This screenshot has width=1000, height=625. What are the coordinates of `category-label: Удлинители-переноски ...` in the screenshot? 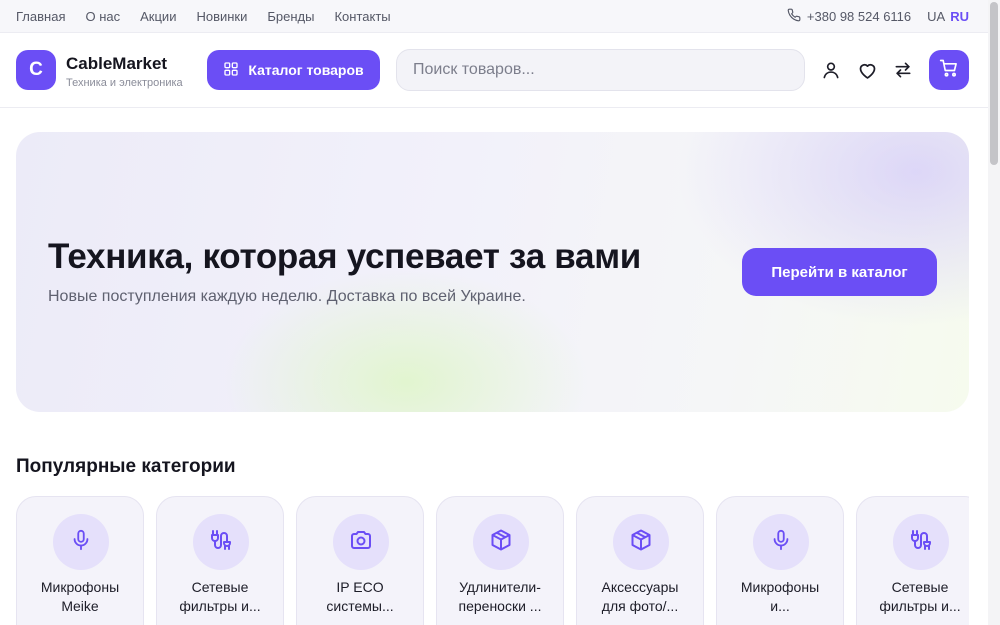 It's located at (500, 596).